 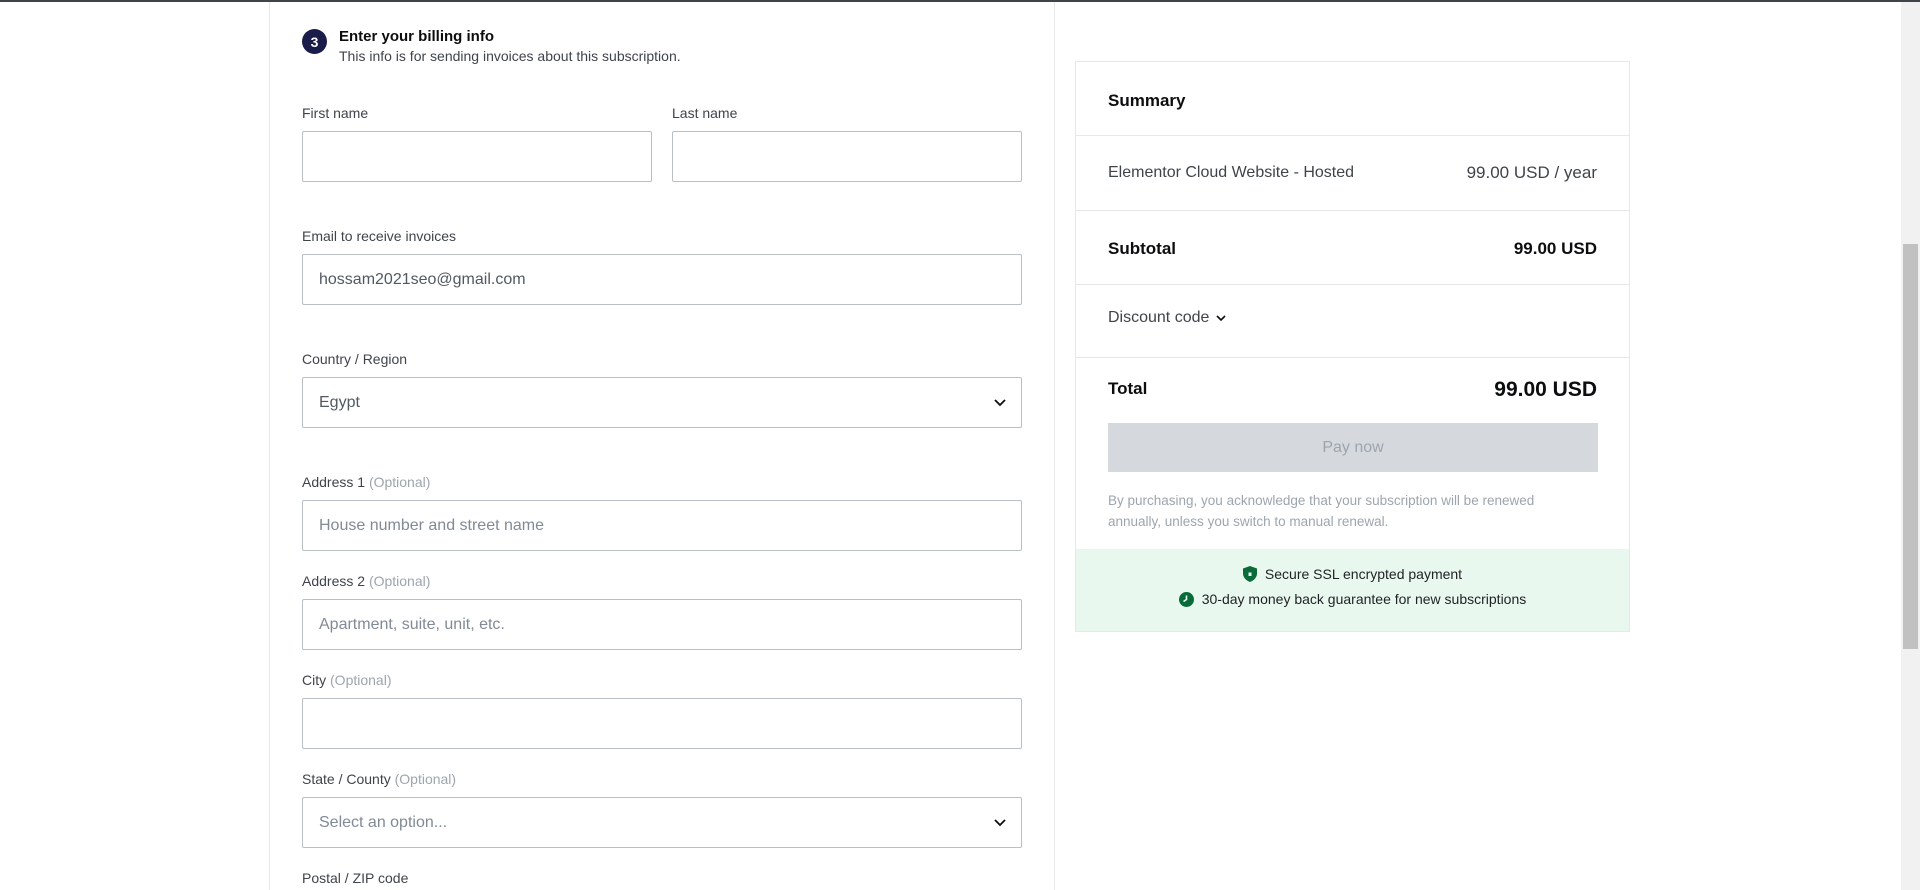 I want to click on city-optional-text: (Optional), so click(x=361, y=680).